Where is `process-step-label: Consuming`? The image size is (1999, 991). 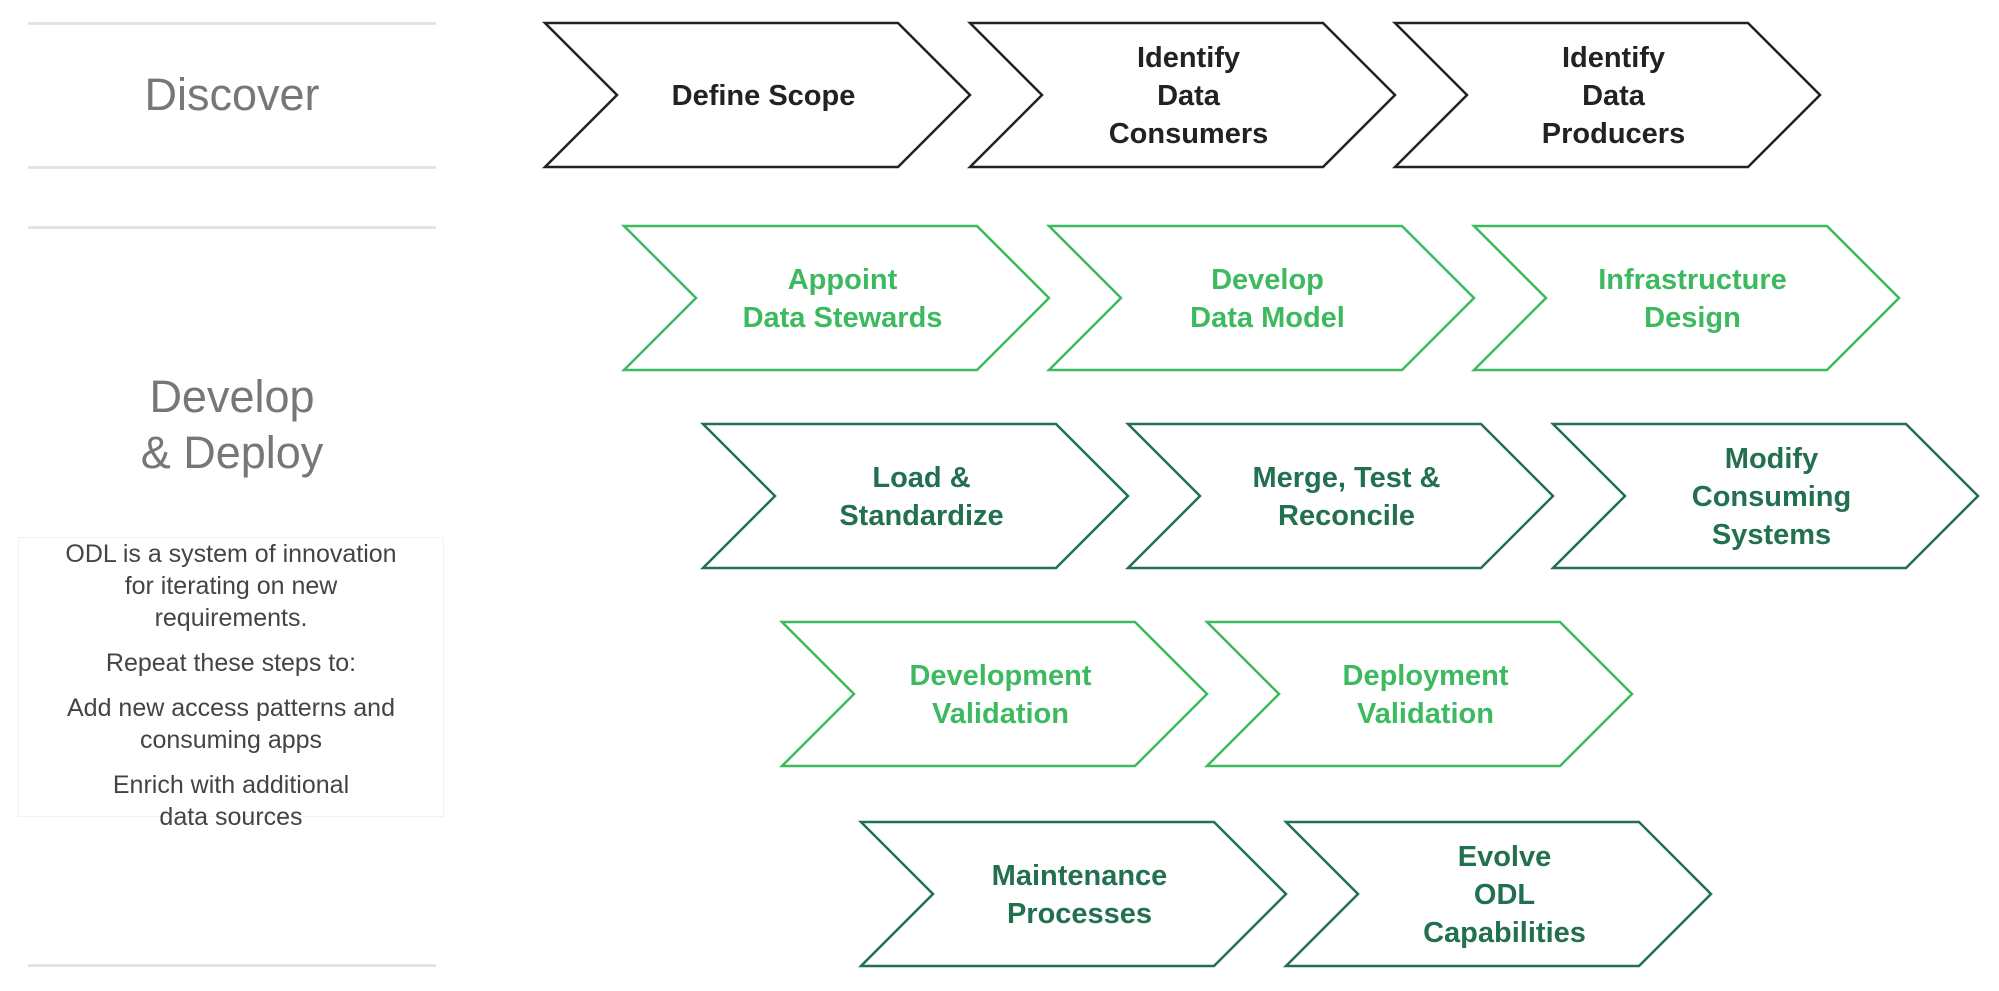
process-step-label: Consuming is located at coordinates (1772, 497).